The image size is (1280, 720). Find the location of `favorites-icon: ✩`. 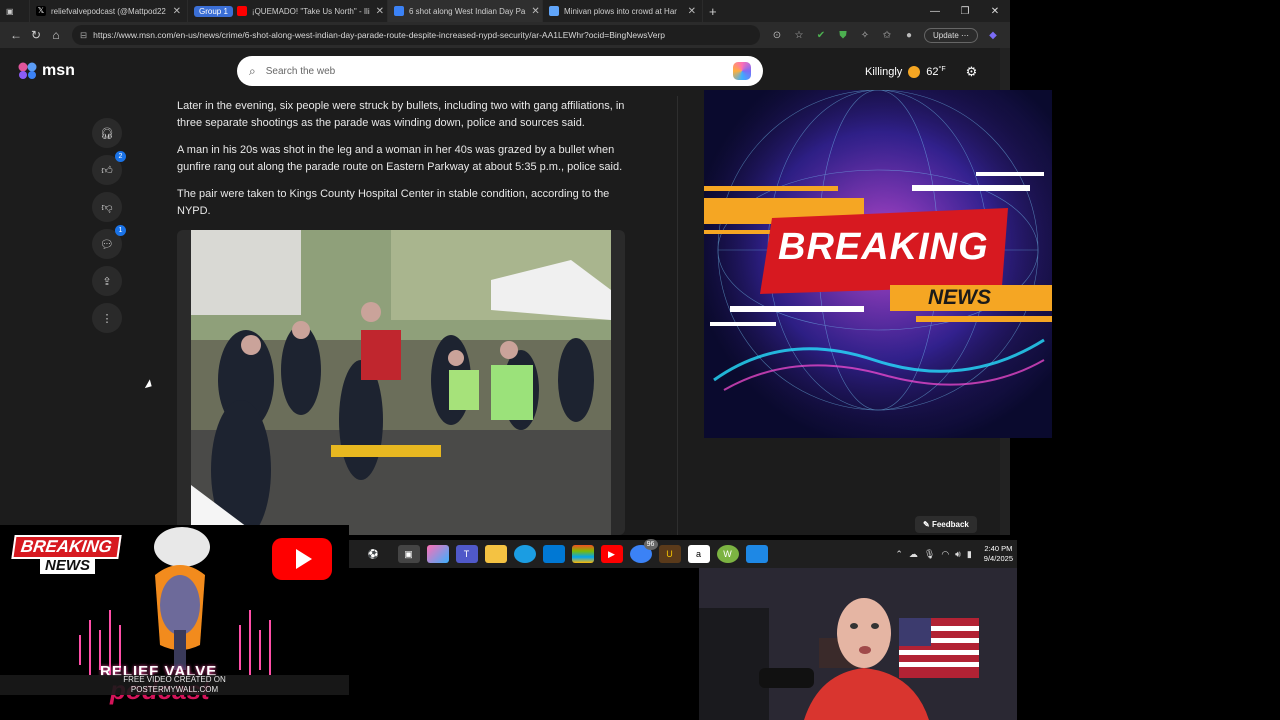

favorites-icon: ✩ is located at coordinates (887, 35).